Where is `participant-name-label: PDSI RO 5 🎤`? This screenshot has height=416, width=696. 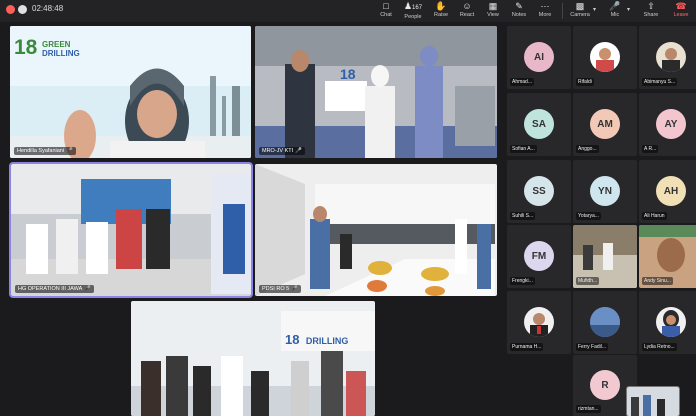
participant-name-label: PDSI RO 5 🎤 is located at coordinates (280, 289).